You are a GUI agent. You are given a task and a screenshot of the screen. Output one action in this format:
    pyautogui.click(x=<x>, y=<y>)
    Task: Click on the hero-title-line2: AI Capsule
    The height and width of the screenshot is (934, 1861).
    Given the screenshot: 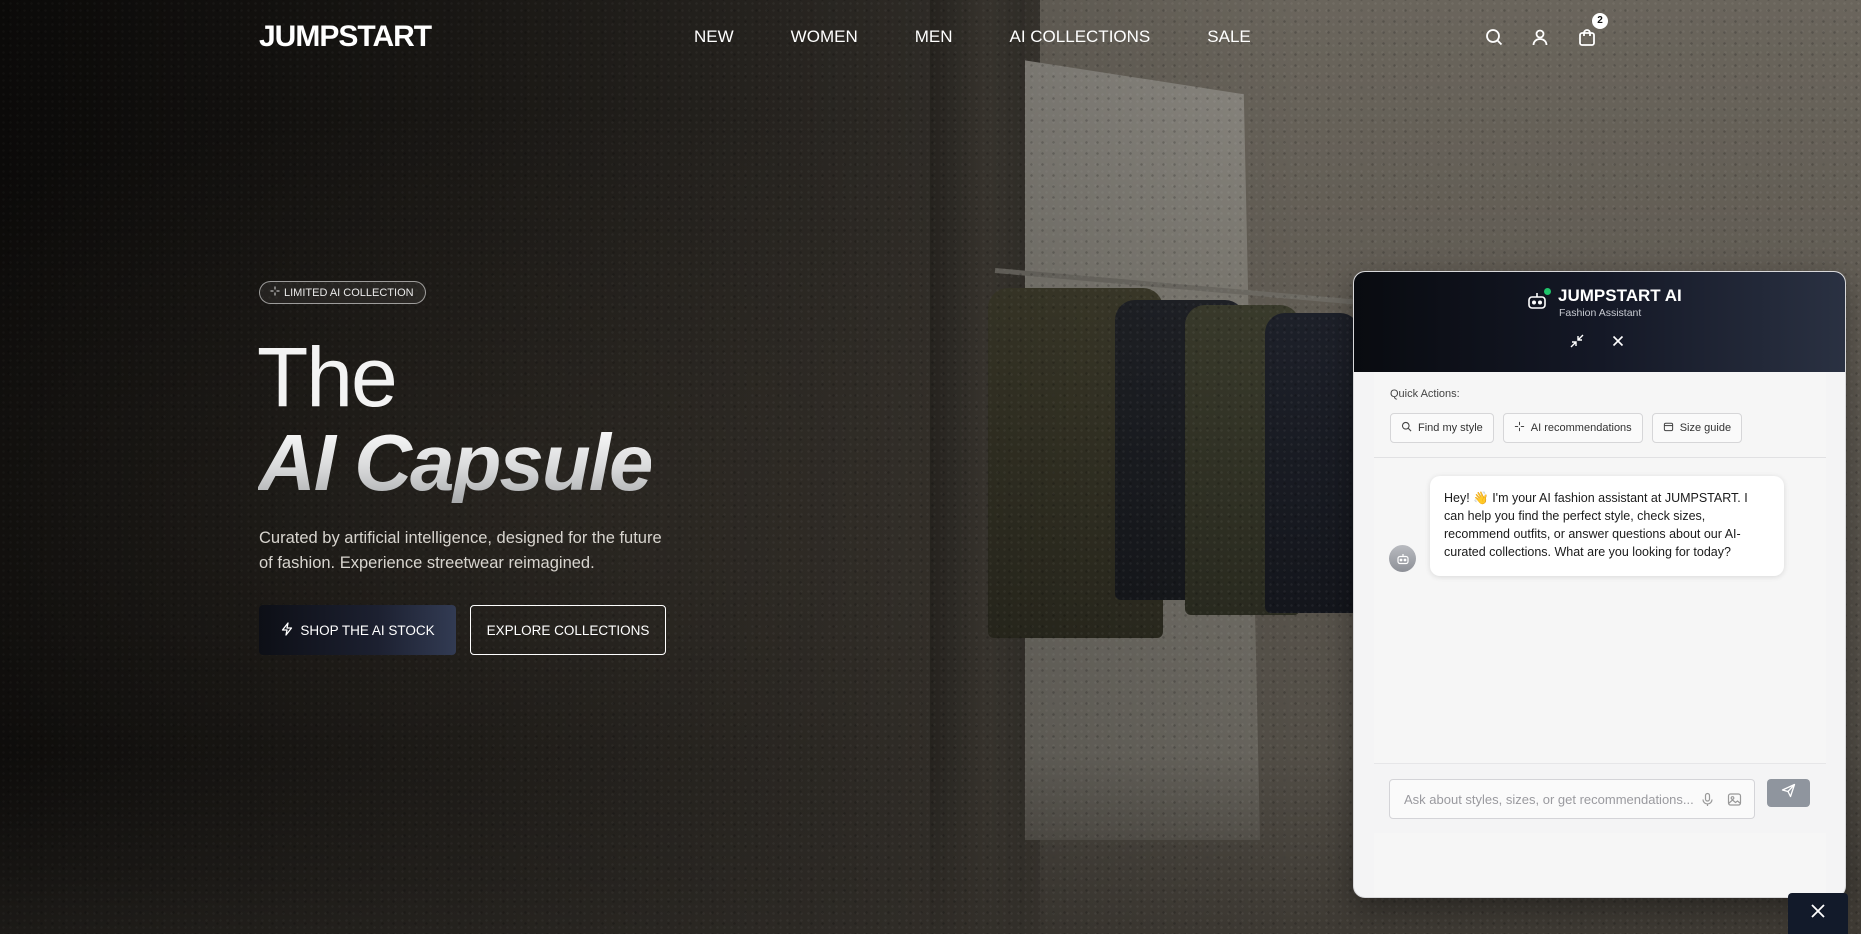 What is the action you would take?
    pyautogui.click(x=455, y=462)
    